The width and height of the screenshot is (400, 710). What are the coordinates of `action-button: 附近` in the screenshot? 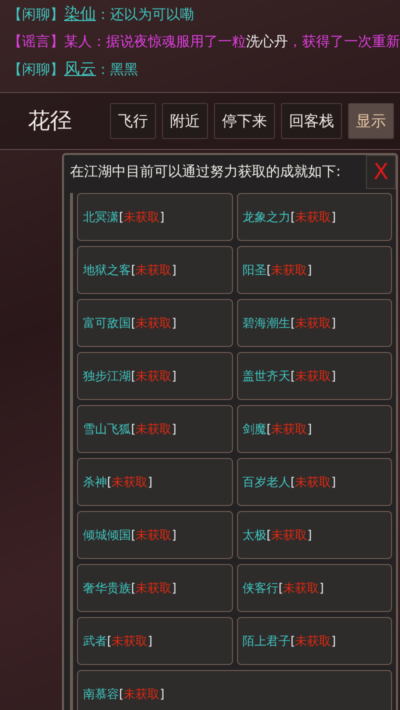 It's located at (185, 121).